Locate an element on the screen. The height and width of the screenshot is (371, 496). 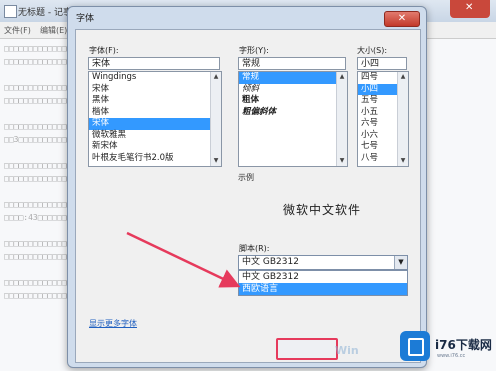
watermark-url: www.i76.cc is located at coordinates (451, 356).